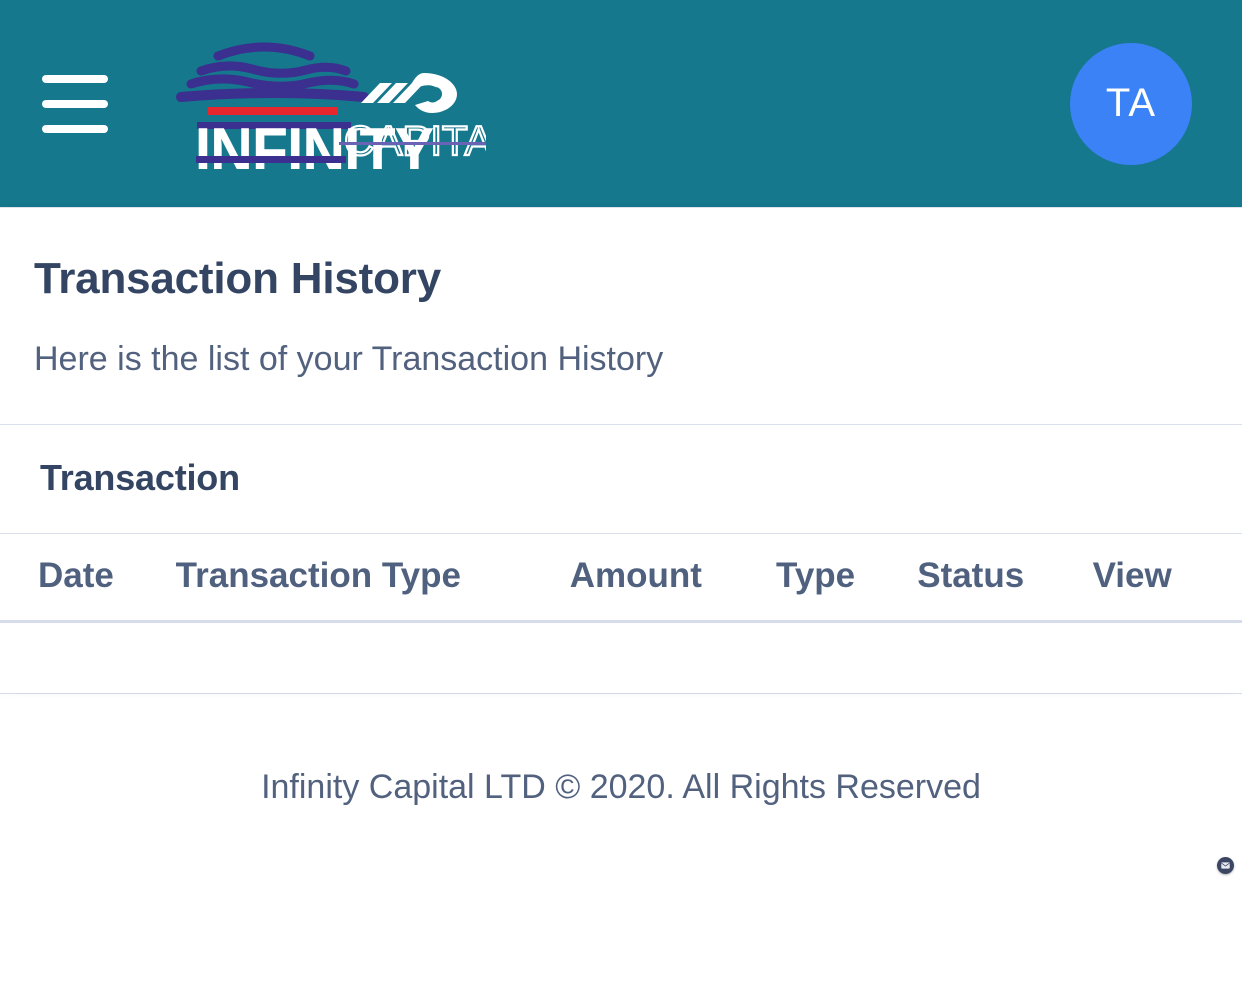  Describe the element at coordinates (1149, 577) in the screenshot. I see `column-header-view: View` at that location.